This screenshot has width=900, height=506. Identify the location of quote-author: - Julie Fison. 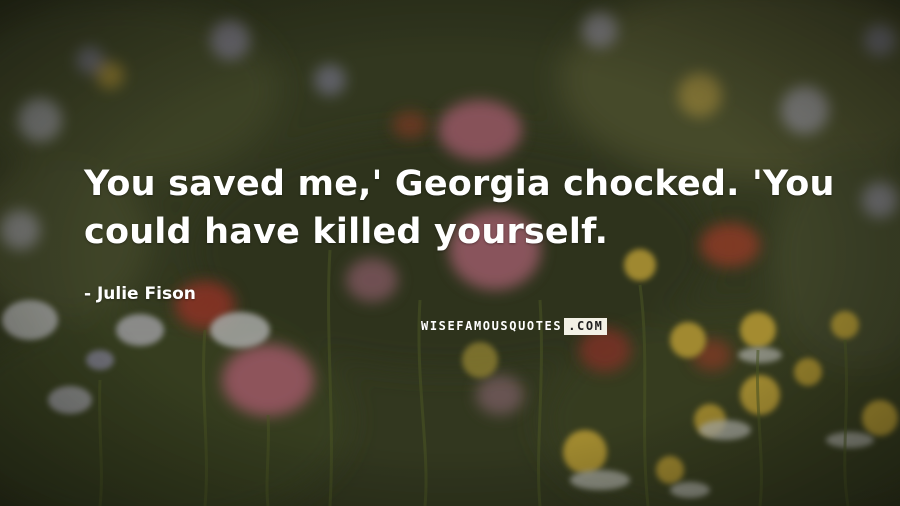
(140, 294).